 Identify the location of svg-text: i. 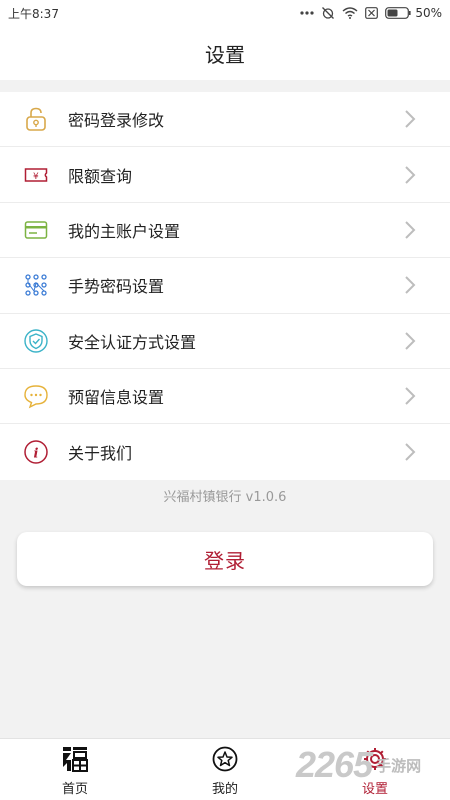
(36, 454).